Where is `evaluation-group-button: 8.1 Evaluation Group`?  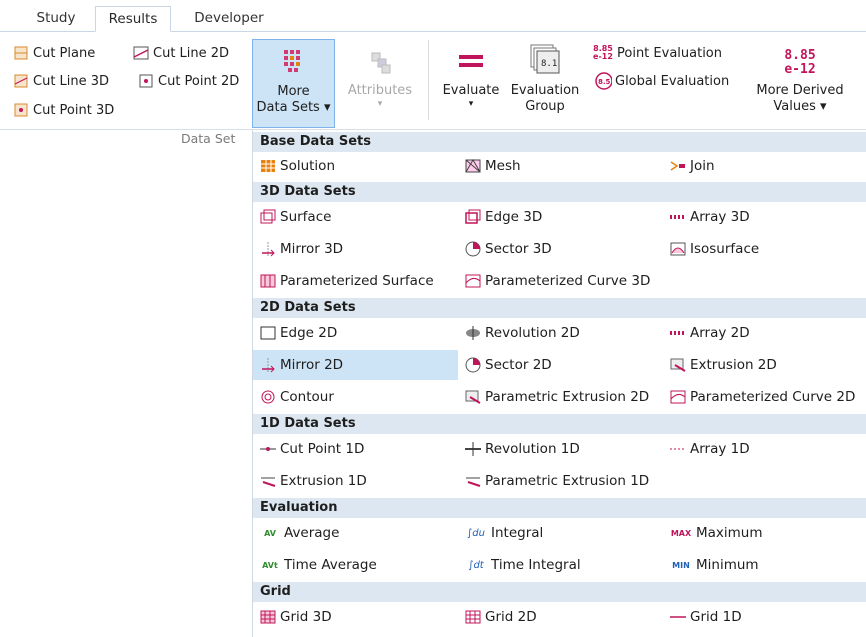 evaluation-group-button: 8.1 Evaluation Group is located at coordinates (545, 83).